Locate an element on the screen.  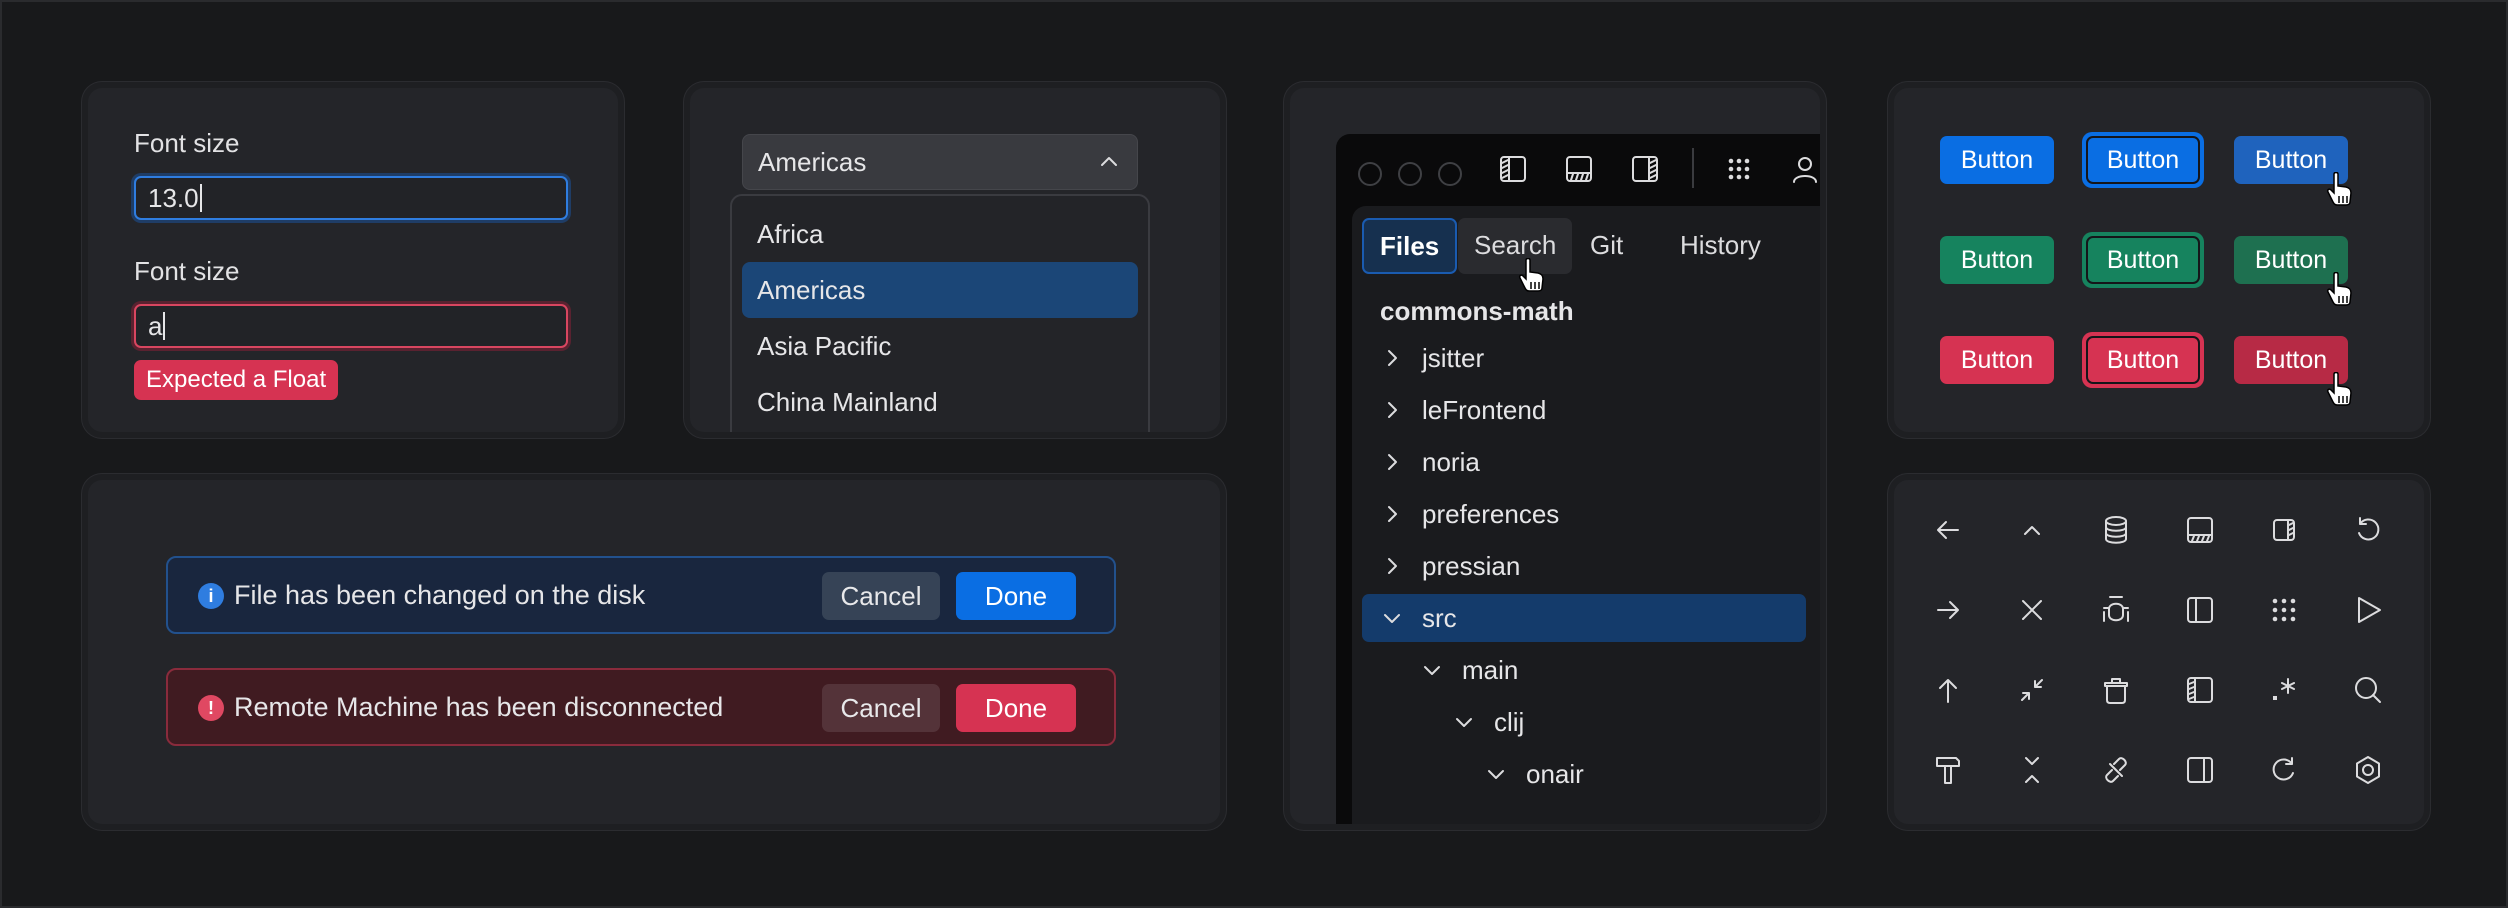
tree-item-lefrontend: leFrontend is located at coordinates (1584, 410).